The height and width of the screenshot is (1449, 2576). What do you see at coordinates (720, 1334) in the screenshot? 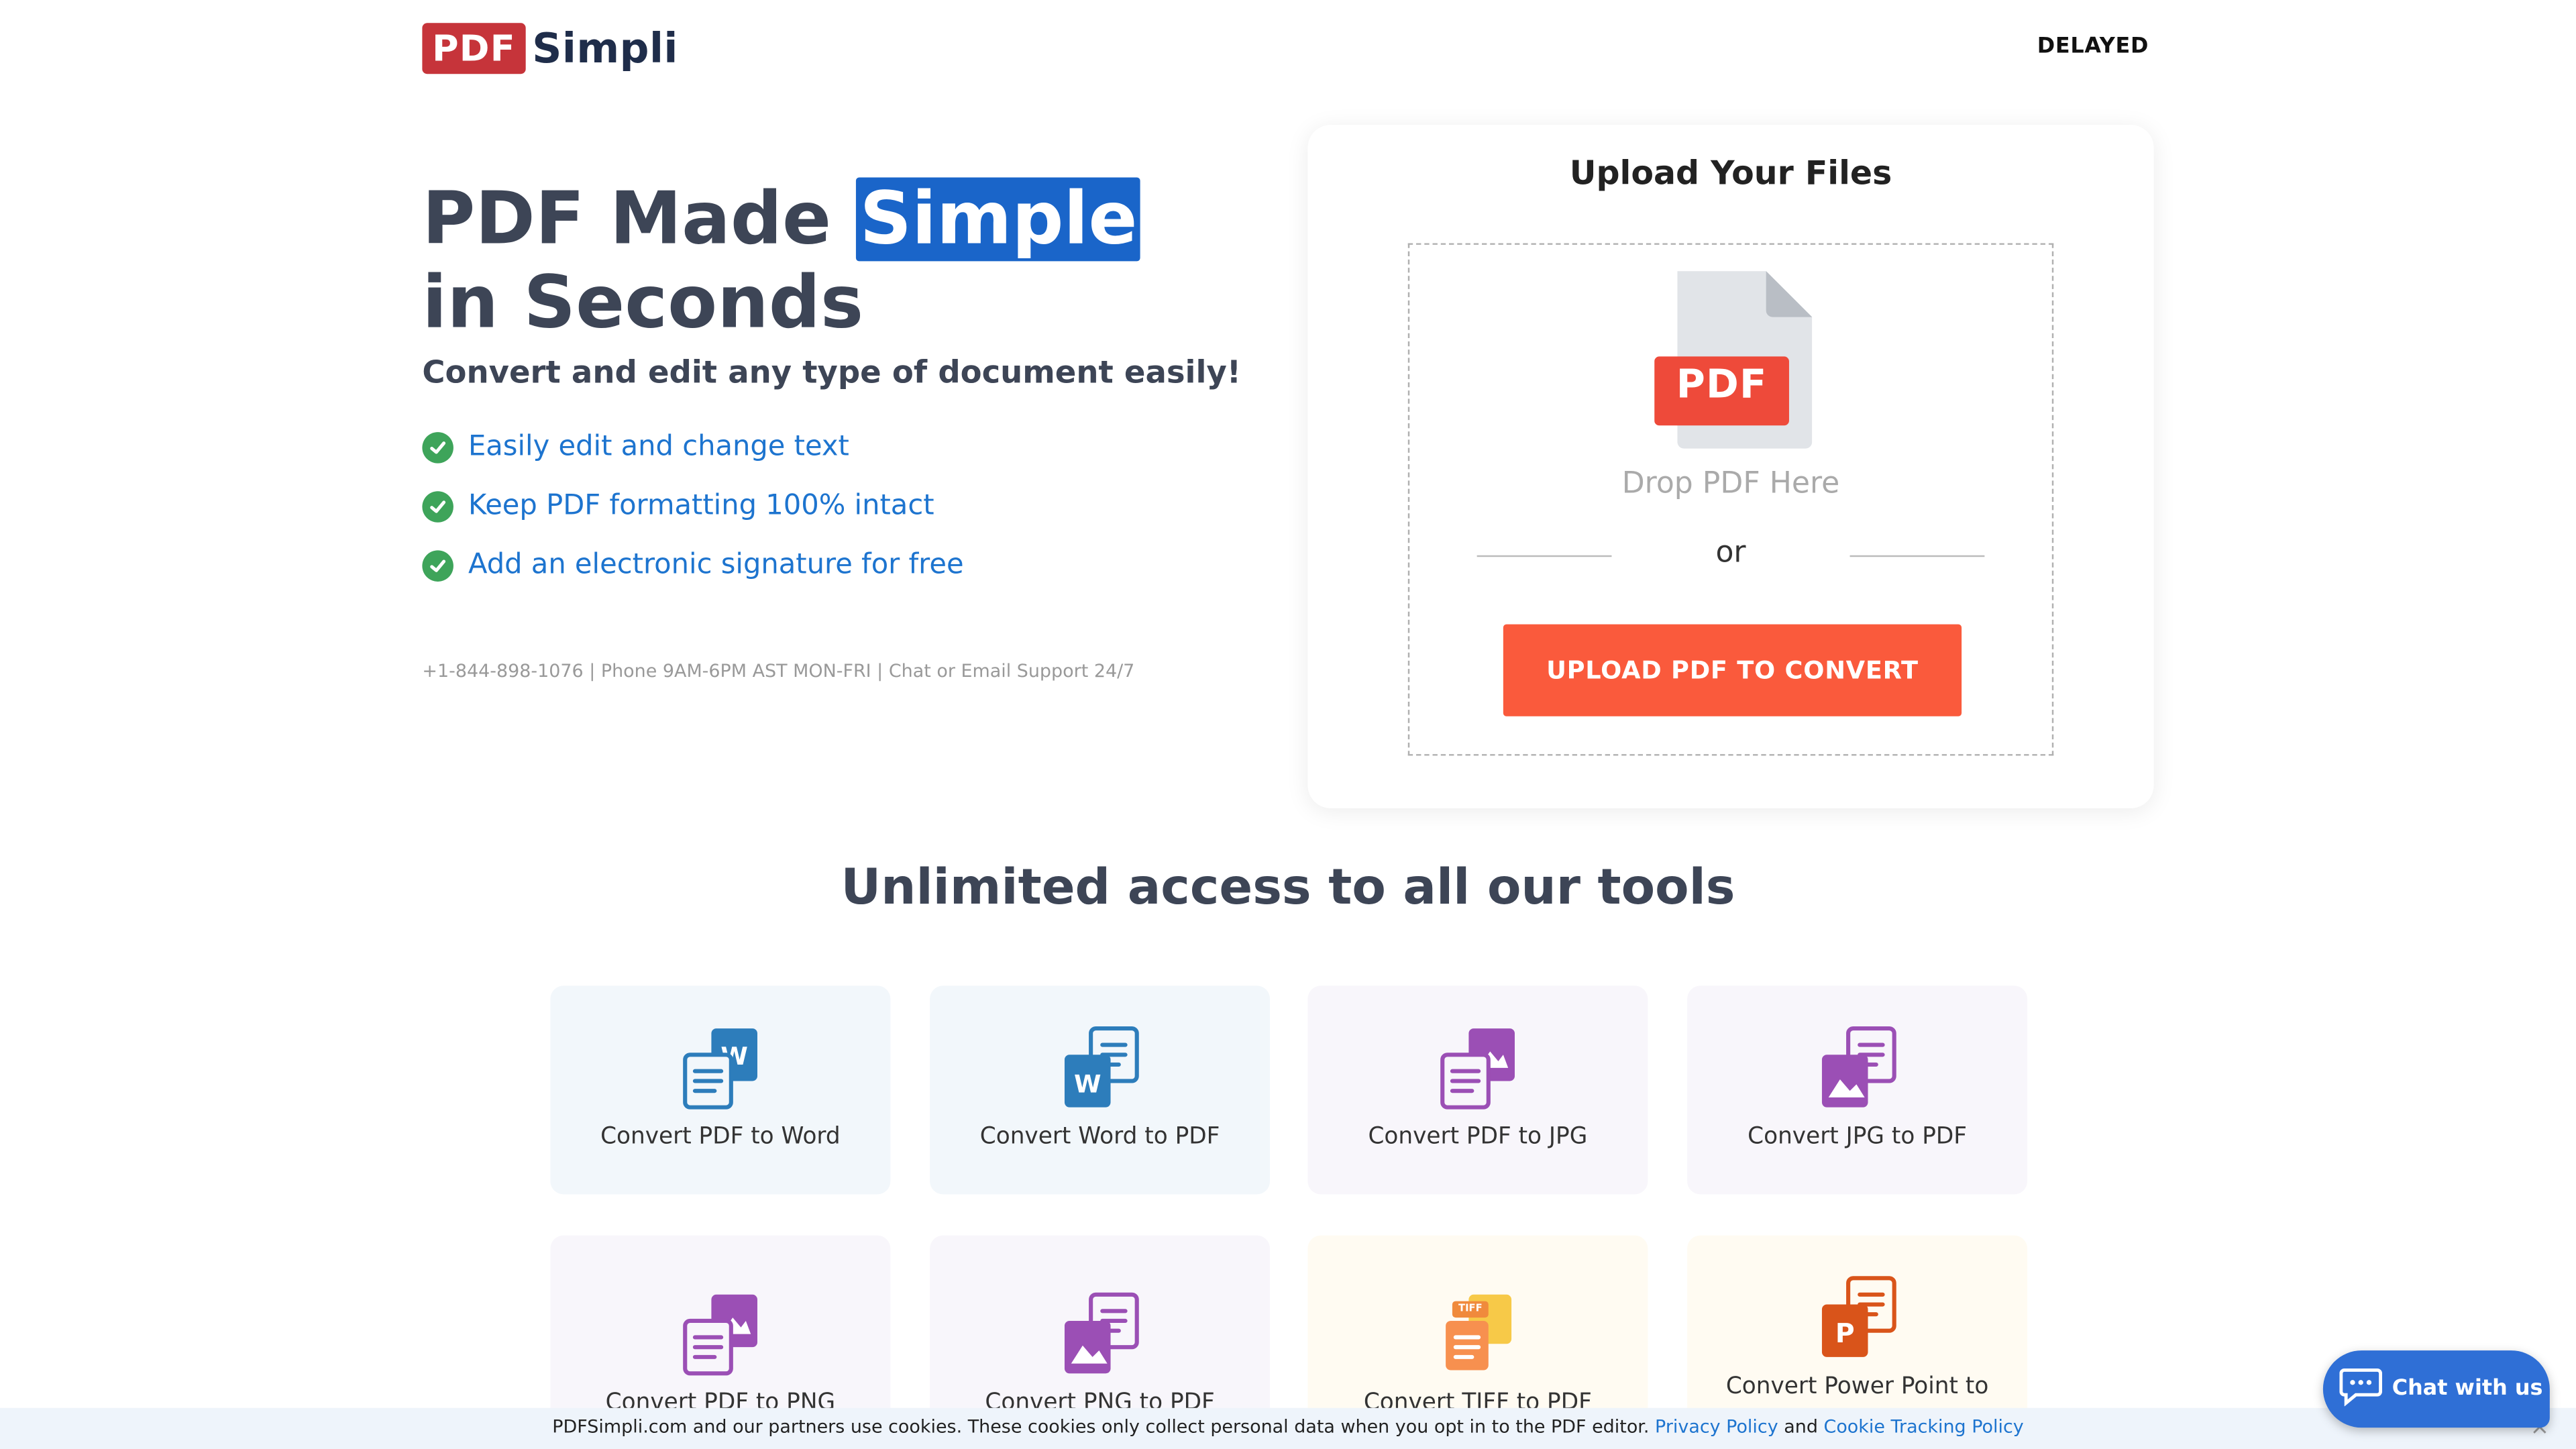
I see `pdf-to-png-icon` at bounding box center [720, 1334].